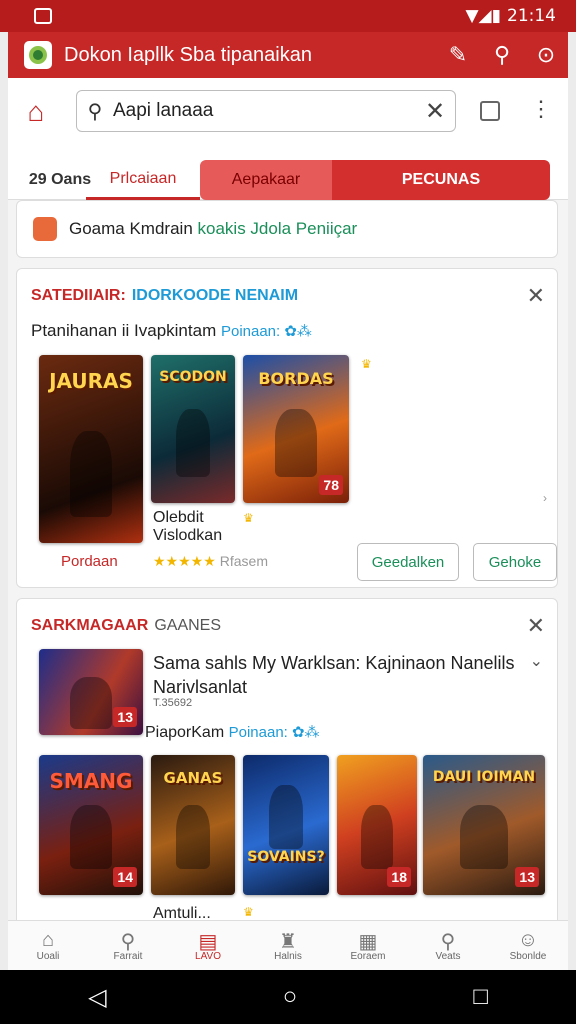  I want to click on search-input, so click(264, 111).